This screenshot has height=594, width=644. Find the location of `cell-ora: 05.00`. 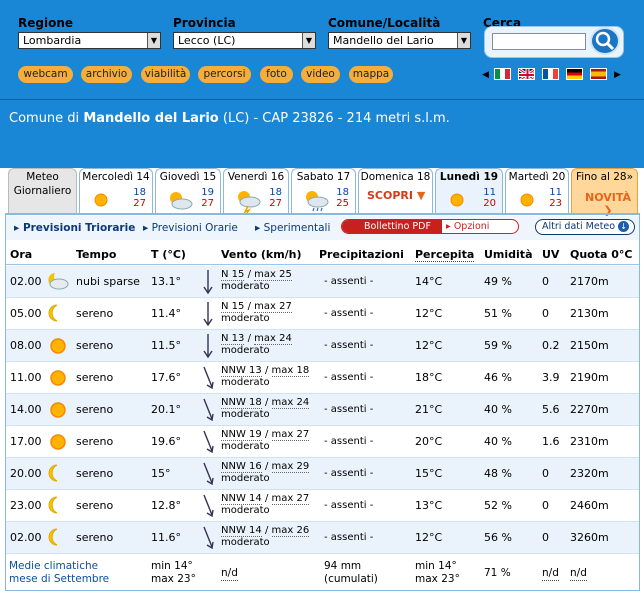

cell-ora: 05.00 is located at coordinates (26, 313).